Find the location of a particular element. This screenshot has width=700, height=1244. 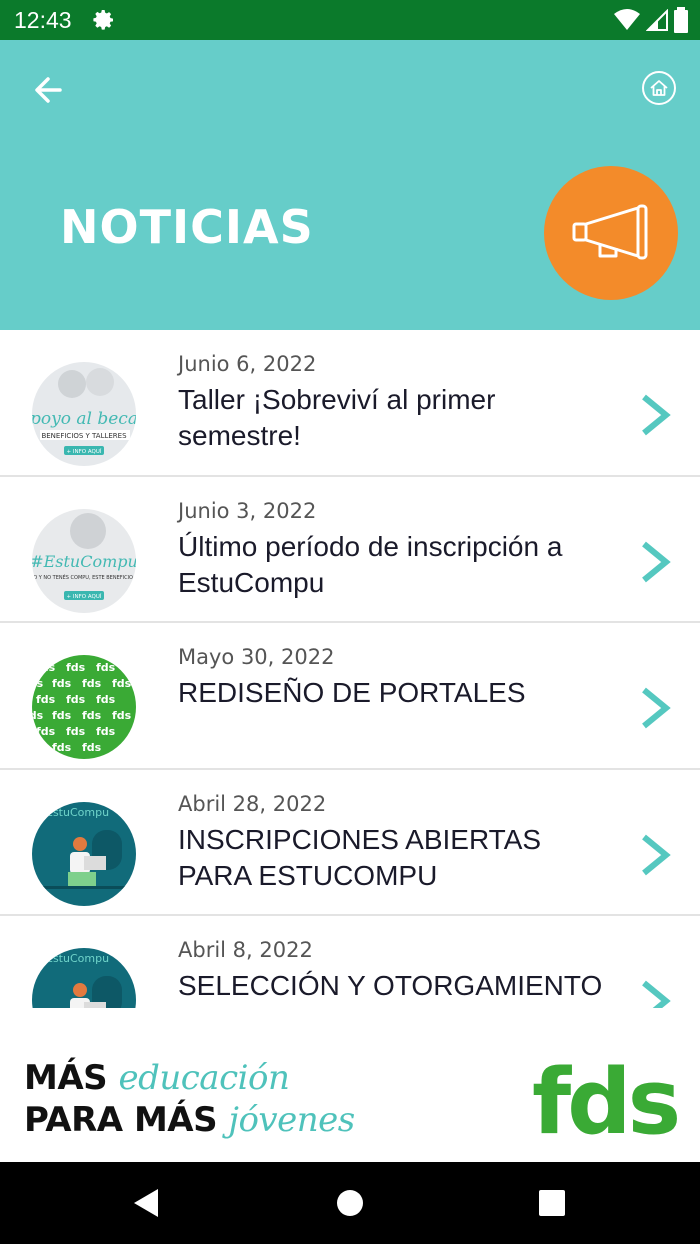

thumb-text: fds is located at coordinates (46, 667).